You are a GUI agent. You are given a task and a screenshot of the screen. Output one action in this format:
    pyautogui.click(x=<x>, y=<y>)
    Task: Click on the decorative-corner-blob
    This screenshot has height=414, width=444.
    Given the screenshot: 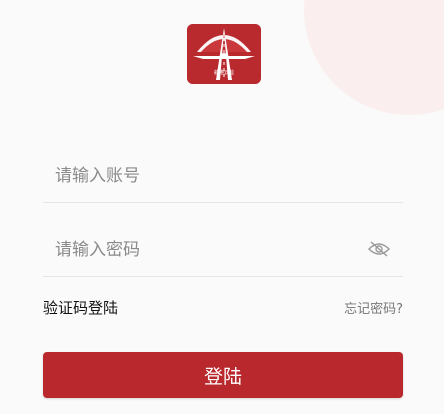 What is the action you would take?
    pyautogui.click(x=374, y=57)
    